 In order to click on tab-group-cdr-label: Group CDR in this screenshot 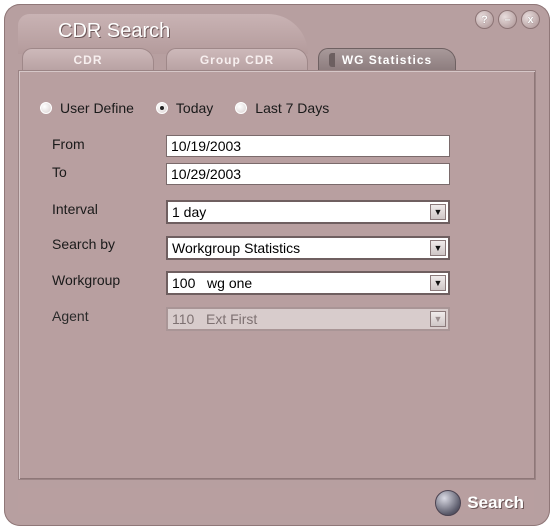, I will do `click(237, 60)`.